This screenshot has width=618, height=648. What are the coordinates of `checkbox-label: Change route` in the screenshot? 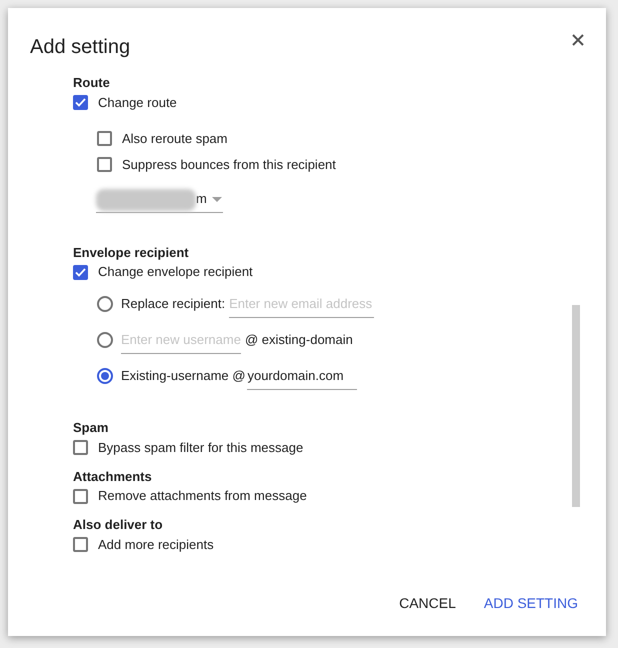 It's located at (137, 103).